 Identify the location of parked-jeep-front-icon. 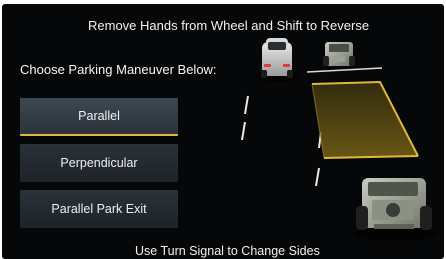
(339, 54).